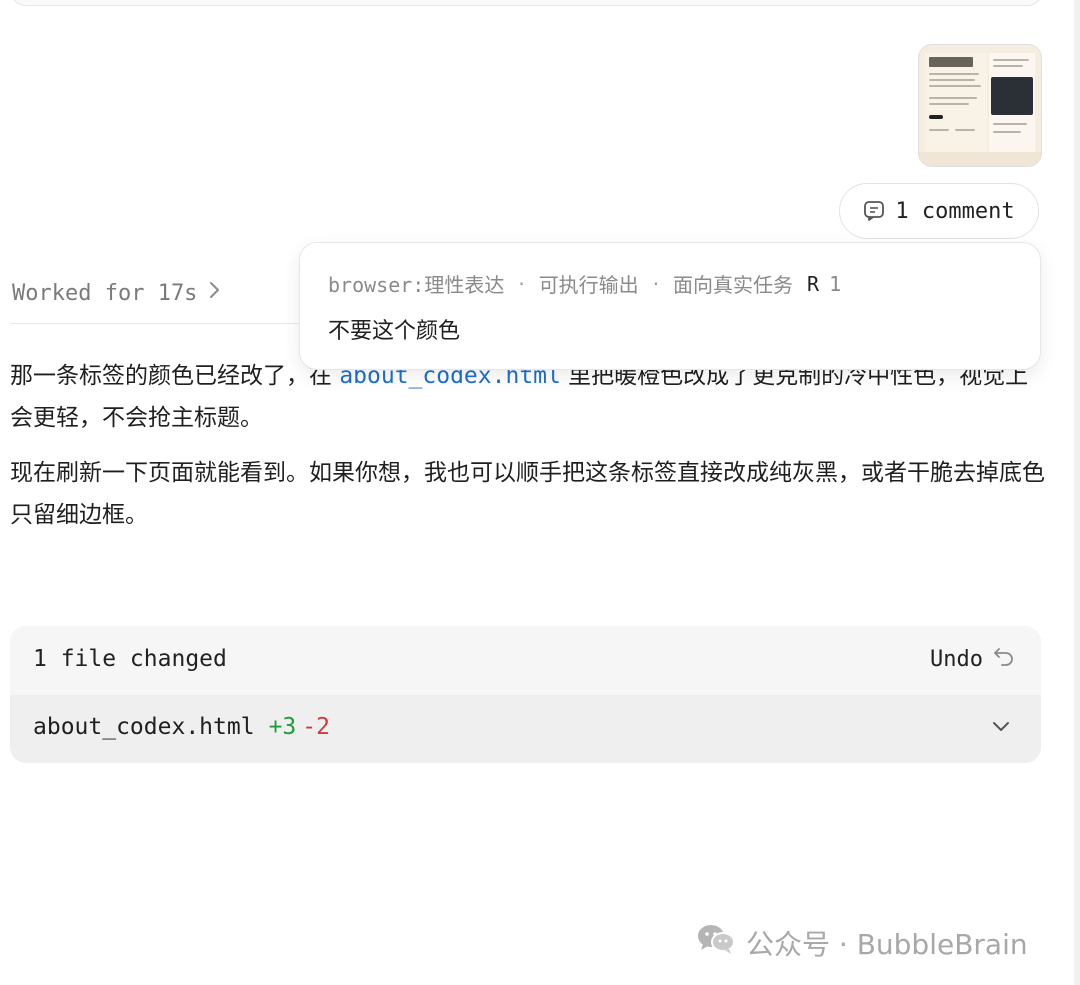 Image resolution: width=1080 pixels, height=985 pixels. Describe the element at coordinates (416, 285) in the screenshot. I see `comment-source: browser:理性表达` at that location.